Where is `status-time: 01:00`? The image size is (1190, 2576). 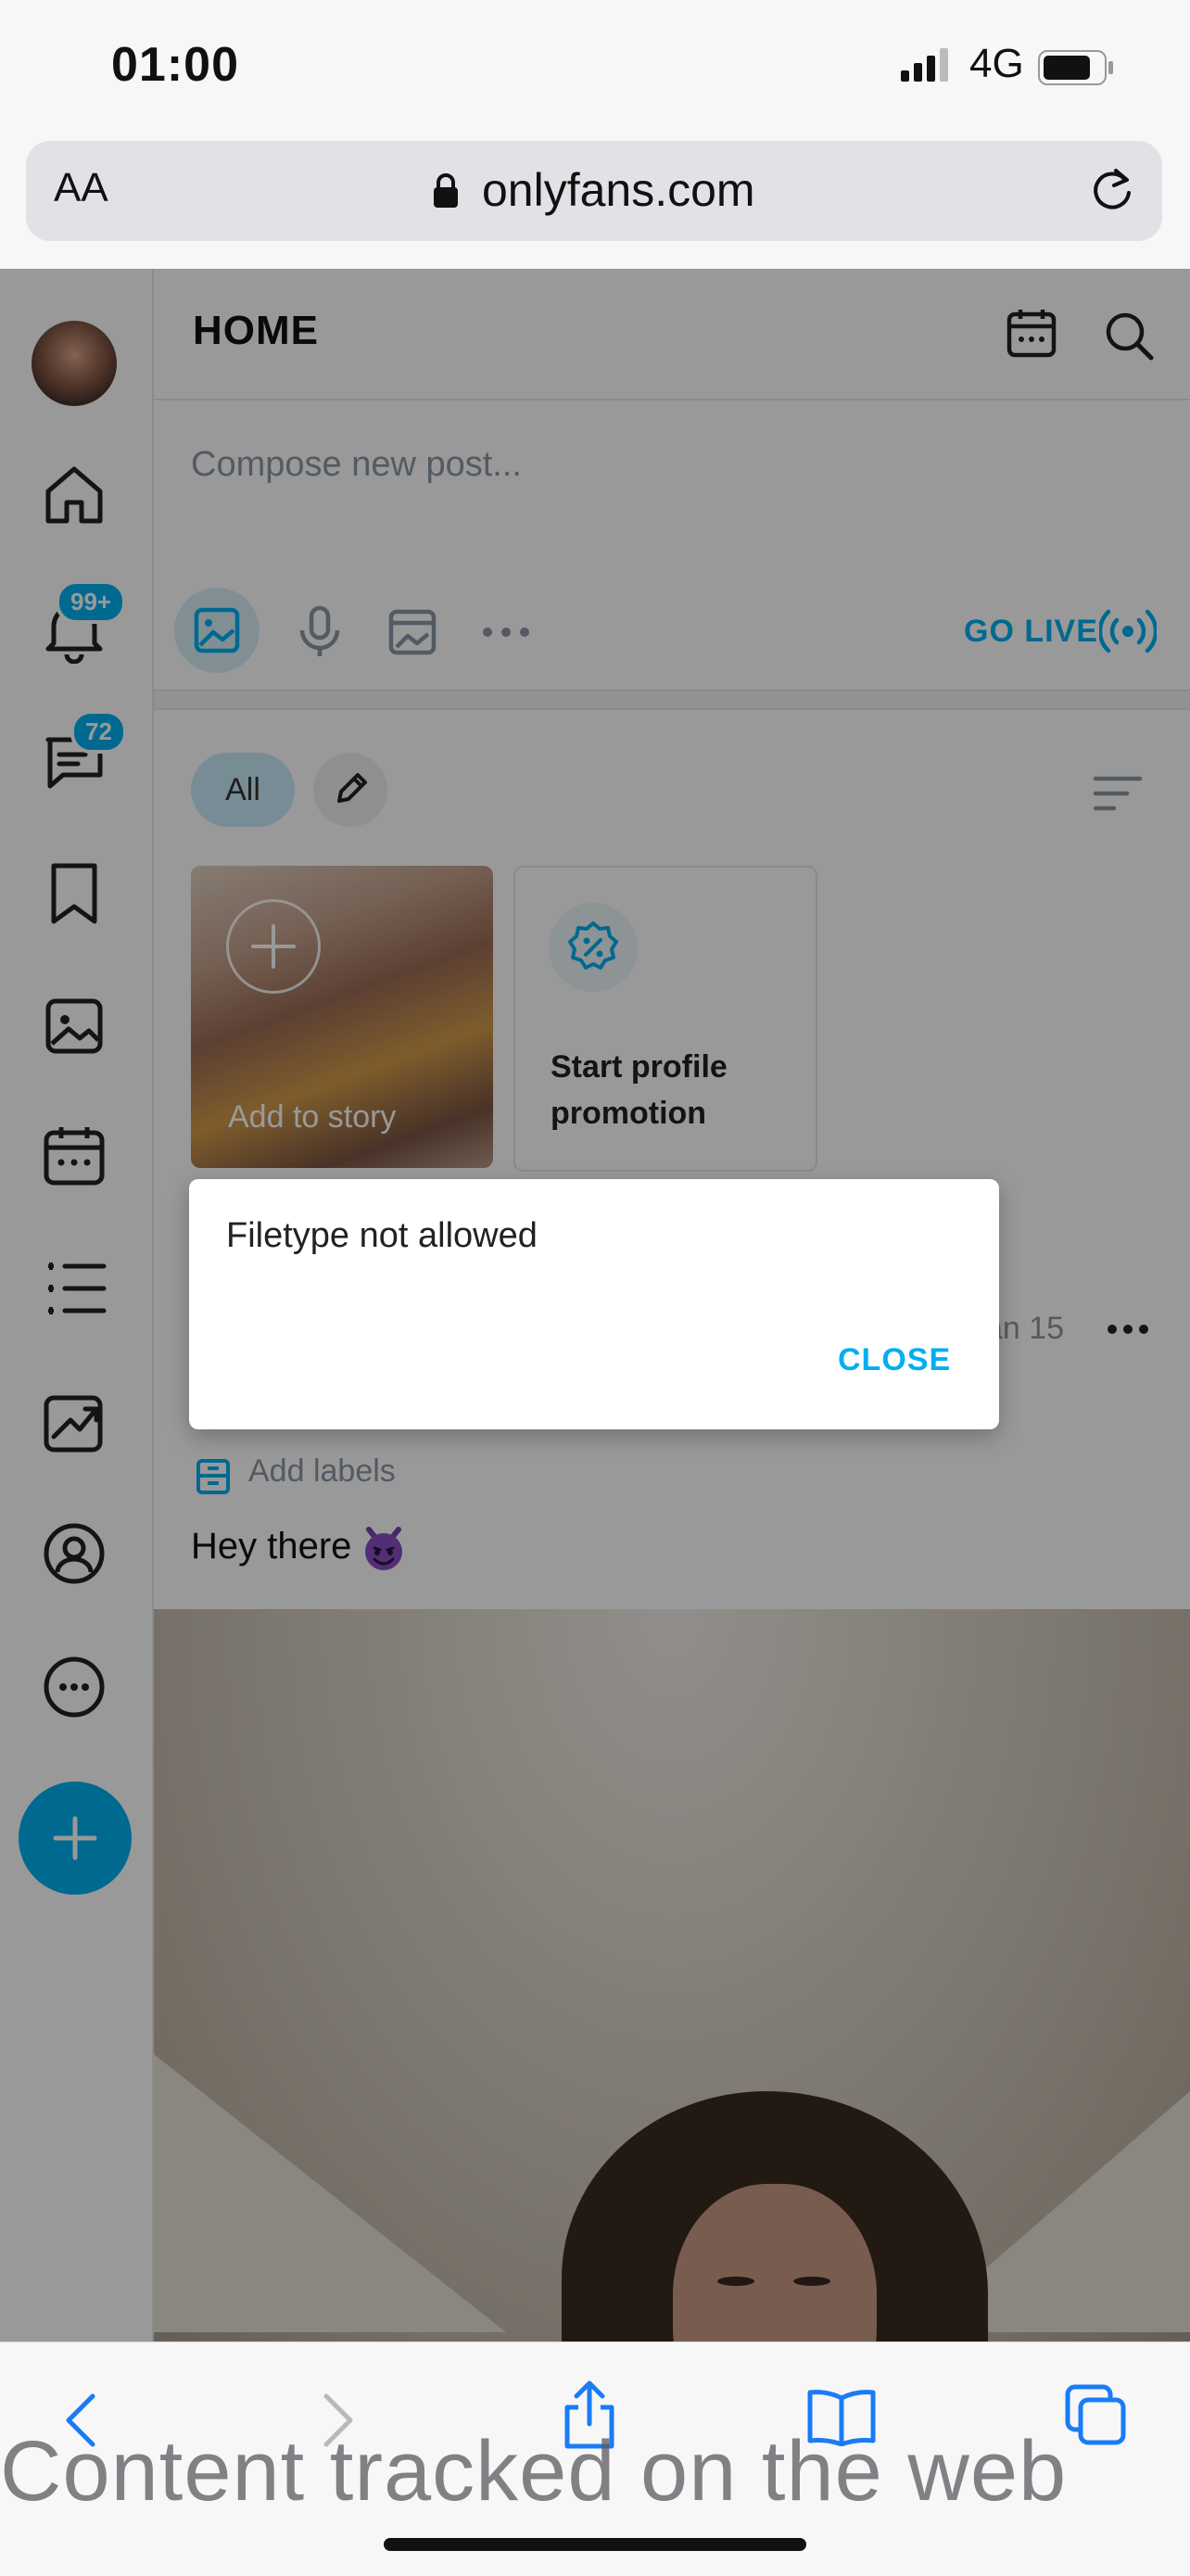
status-time: 01:00 is located at coordinates (175, 65).